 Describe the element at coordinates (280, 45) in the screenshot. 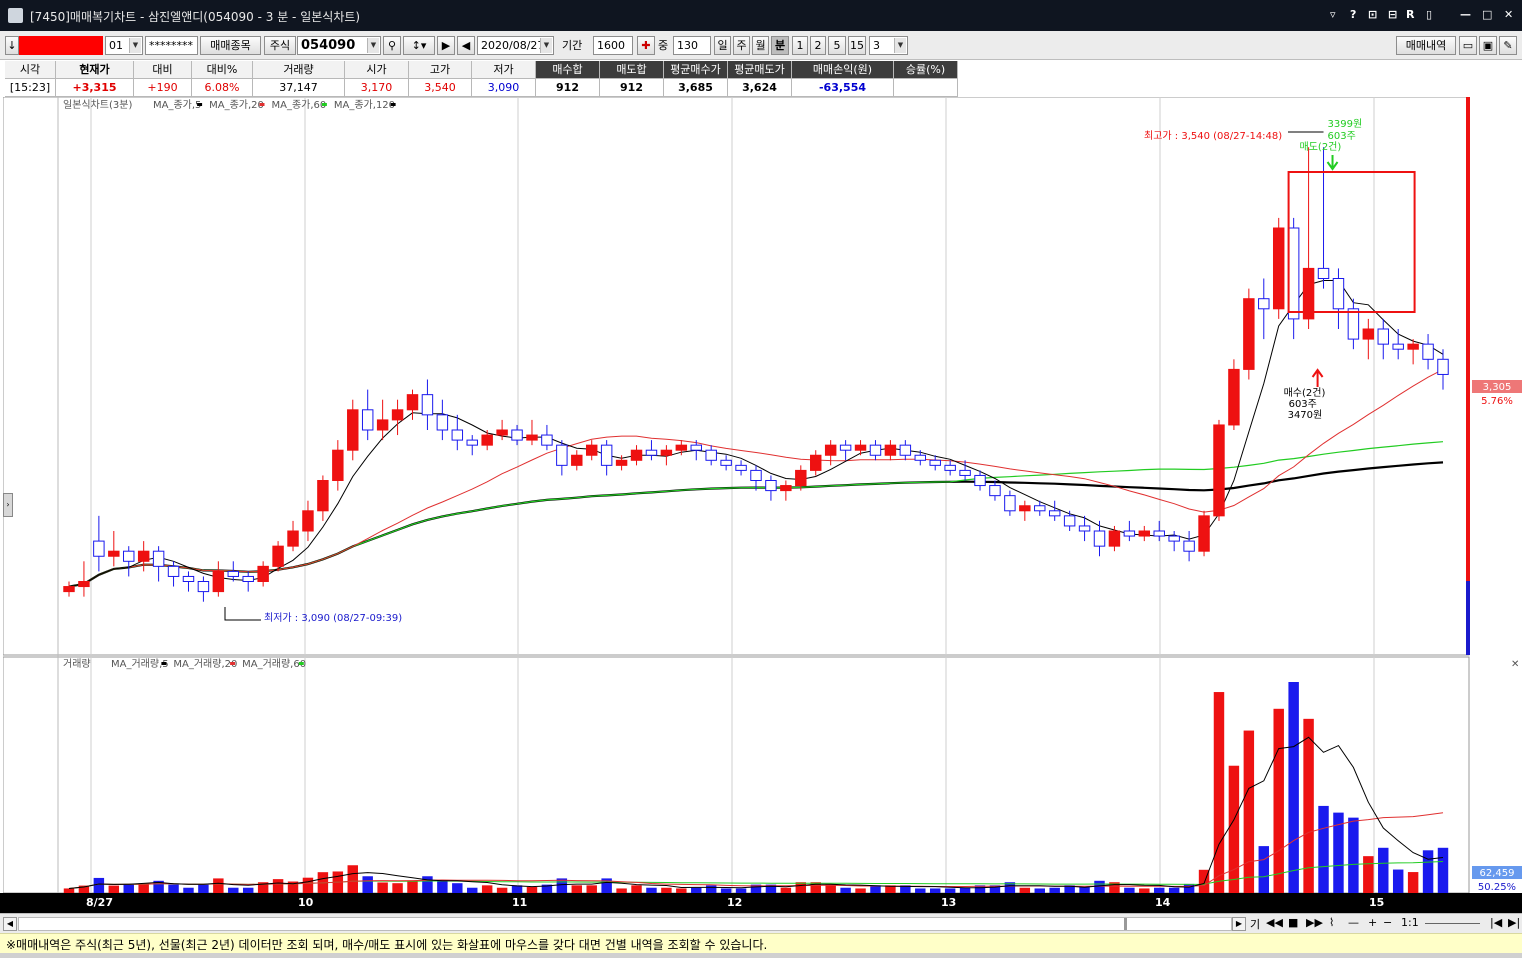

I see `market-type-button: 주식` at that location.